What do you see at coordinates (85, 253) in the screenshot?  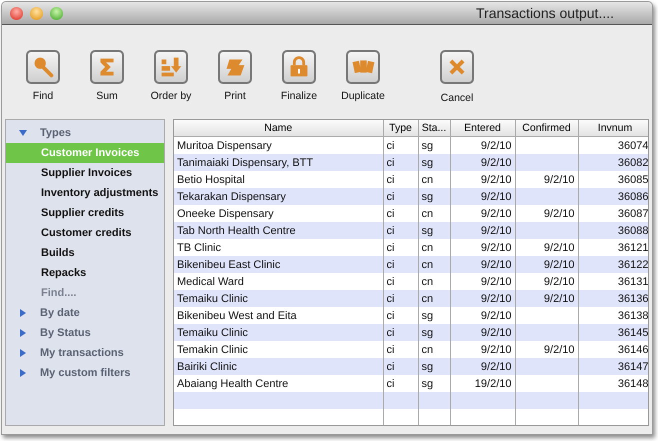 I see `sidebar-item: Builds` at bounding box center [85, 253].